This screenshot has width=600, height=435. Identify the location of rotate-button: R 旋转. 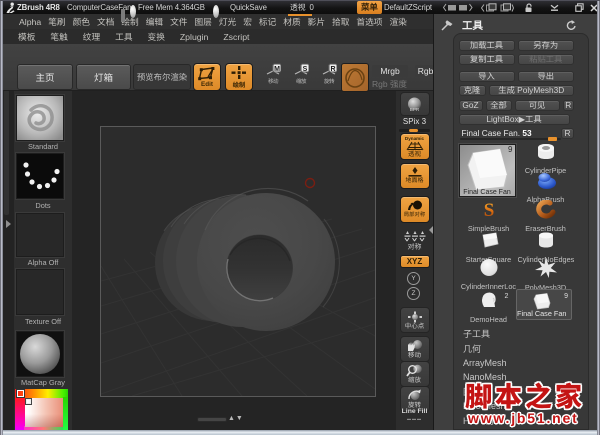
(329, 77).